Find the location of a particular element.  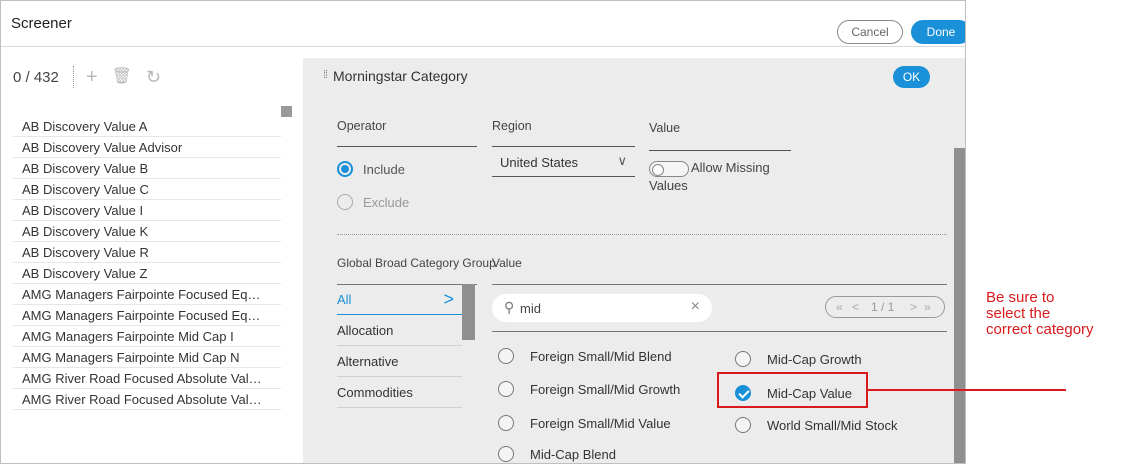

operator-label: Operator is located at coordinates (362, 126).